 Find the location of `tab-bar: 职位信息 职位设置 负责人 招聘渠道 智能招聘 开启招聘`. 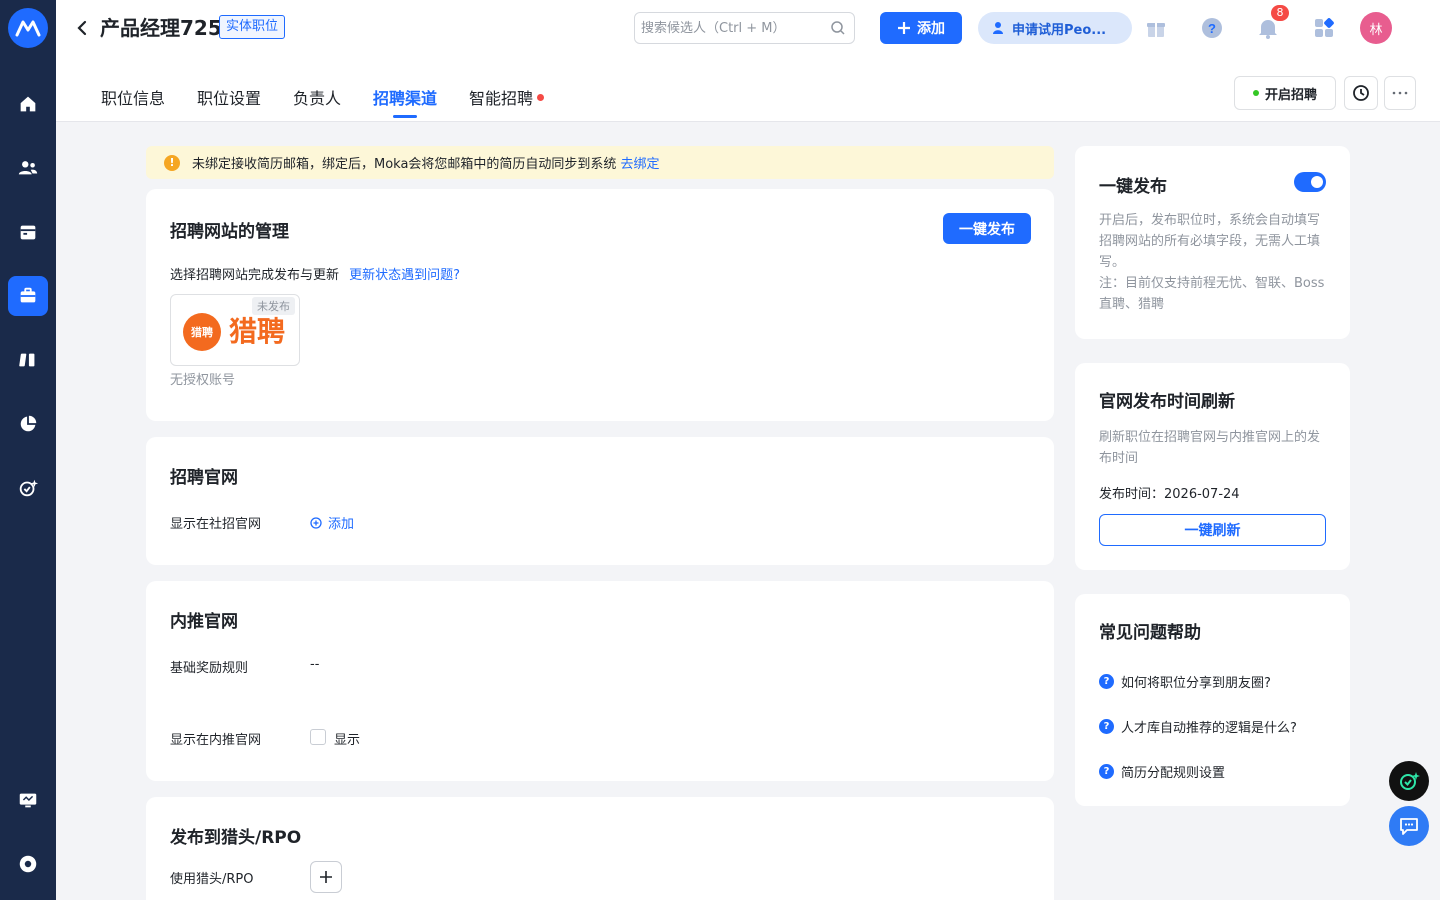

tab-bar: 职位信息 职位设置 负责人 招聘渠道 智能招聘 开启招聘 is located at coordinates (748, 89).